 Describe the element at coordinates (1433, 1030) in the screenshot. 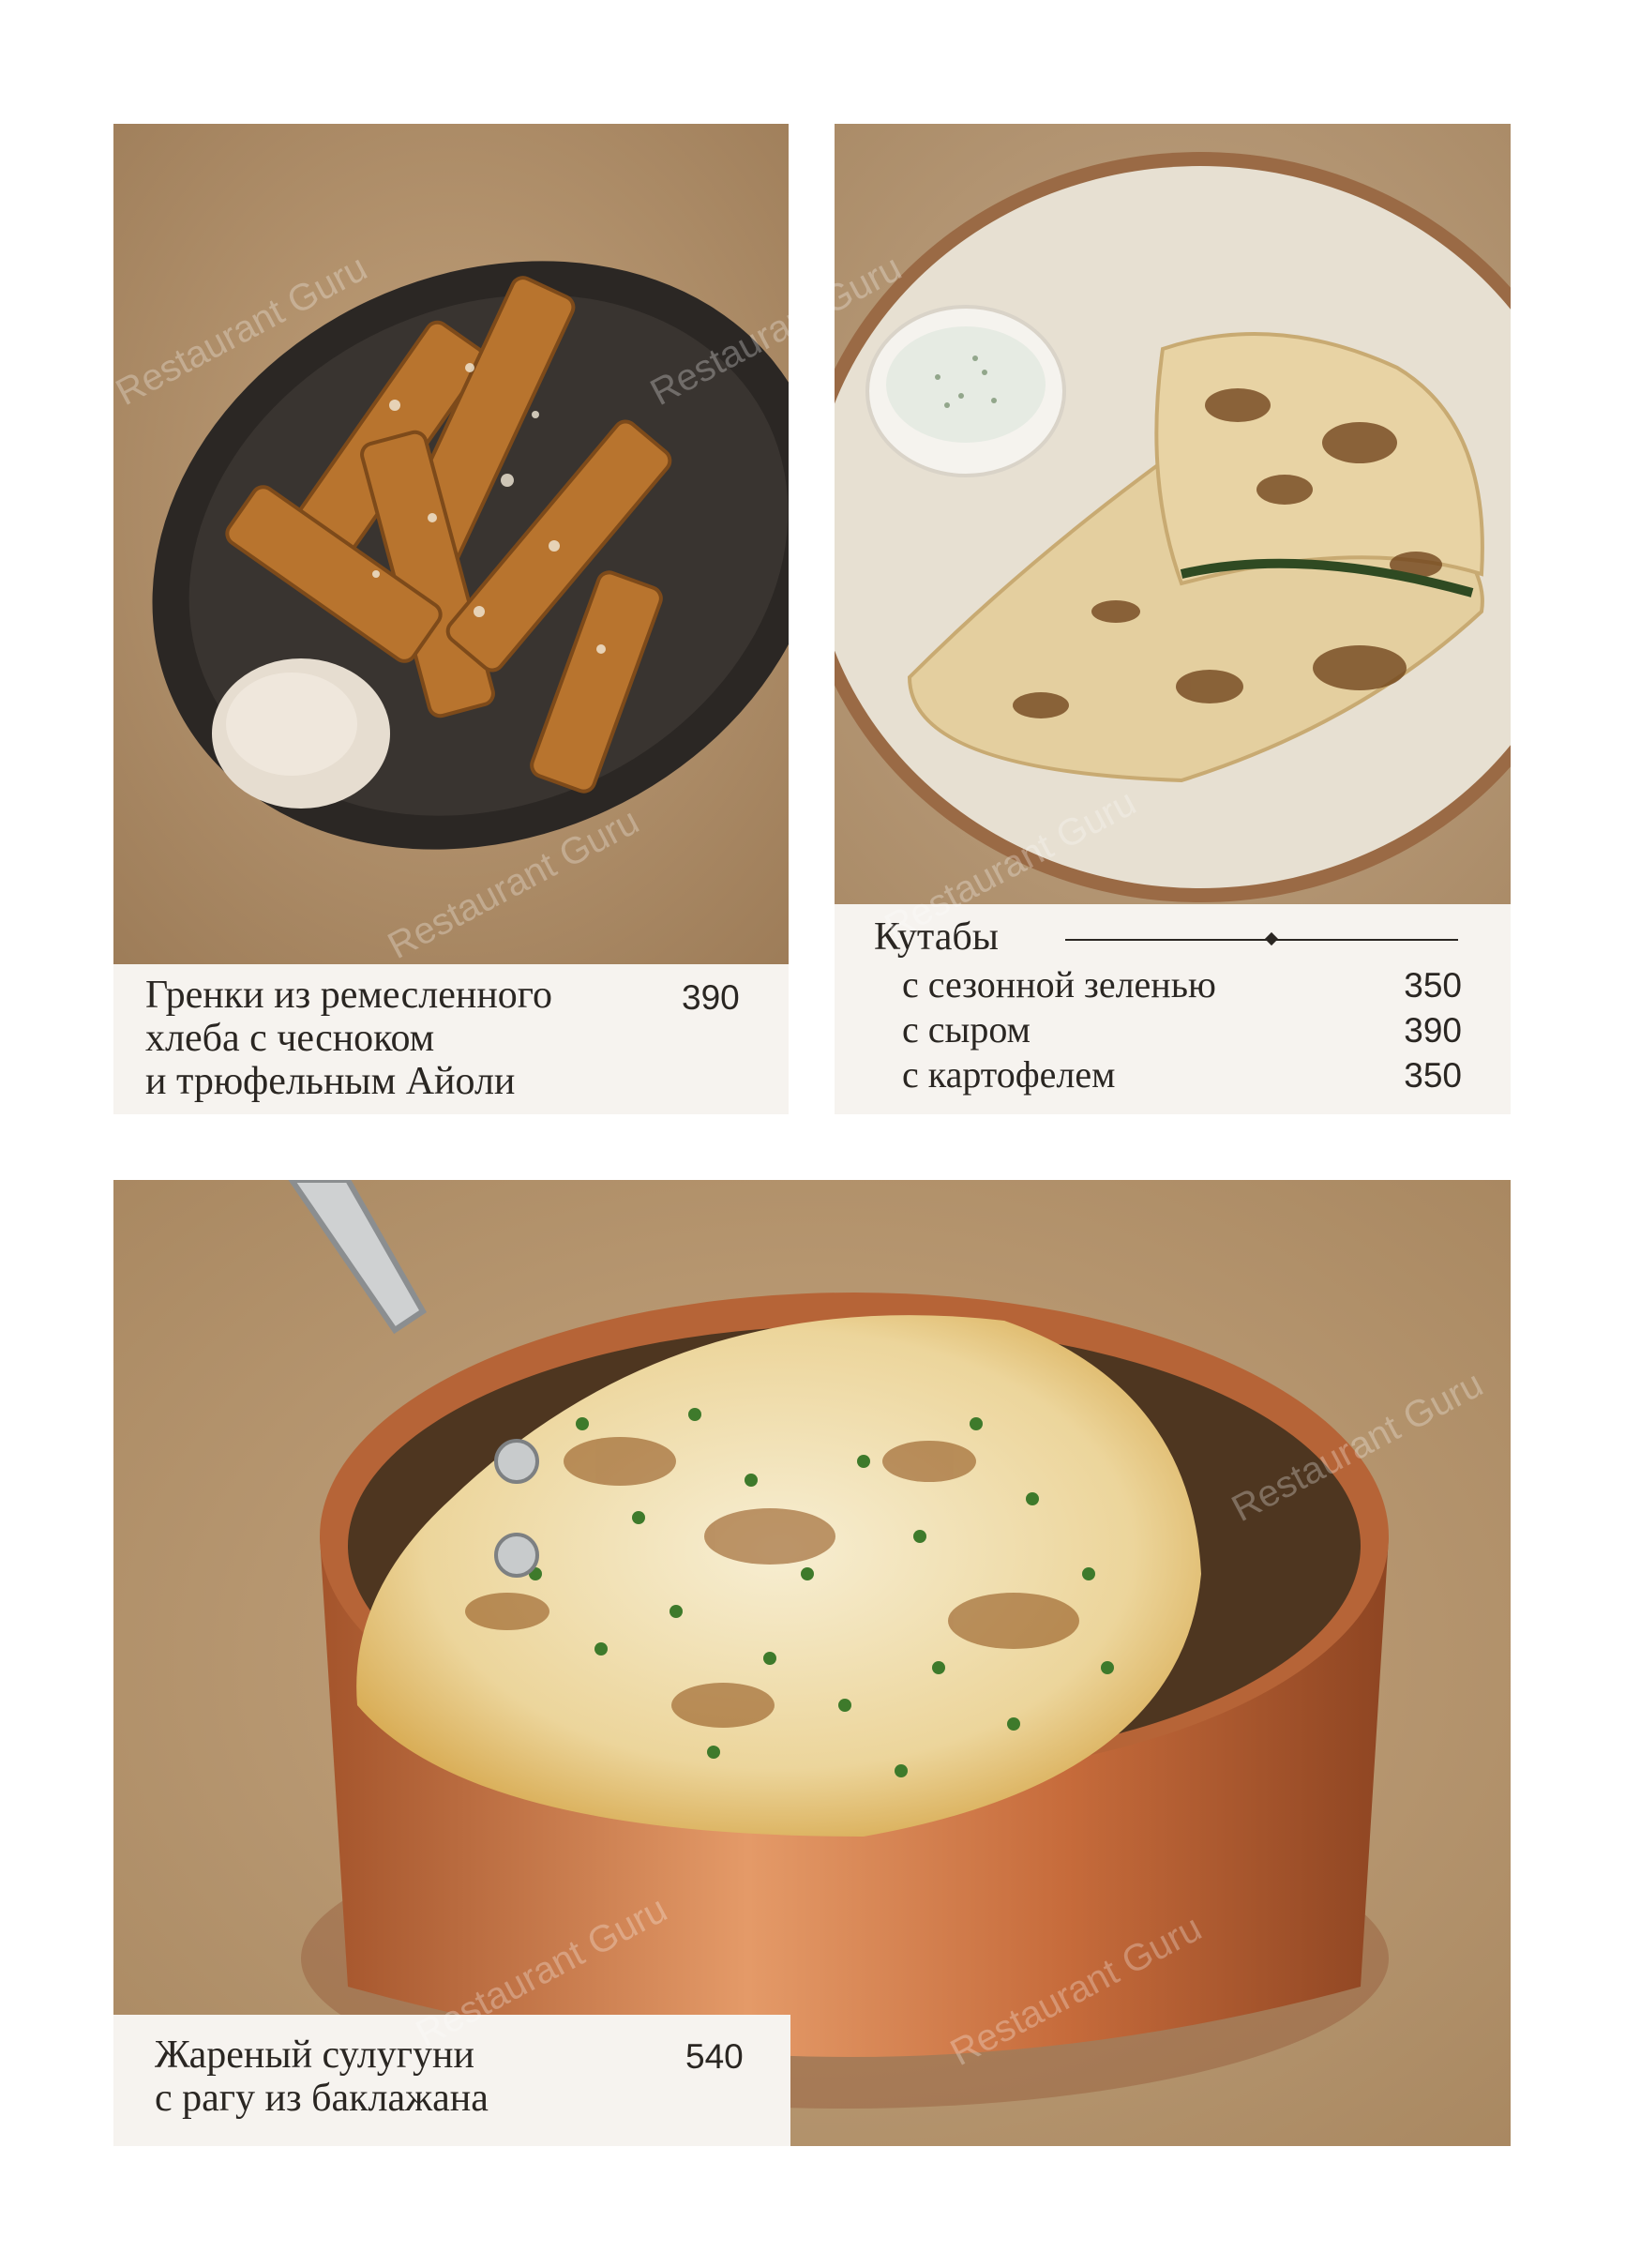

I see `kutaby-variant-price: 390` at that location.